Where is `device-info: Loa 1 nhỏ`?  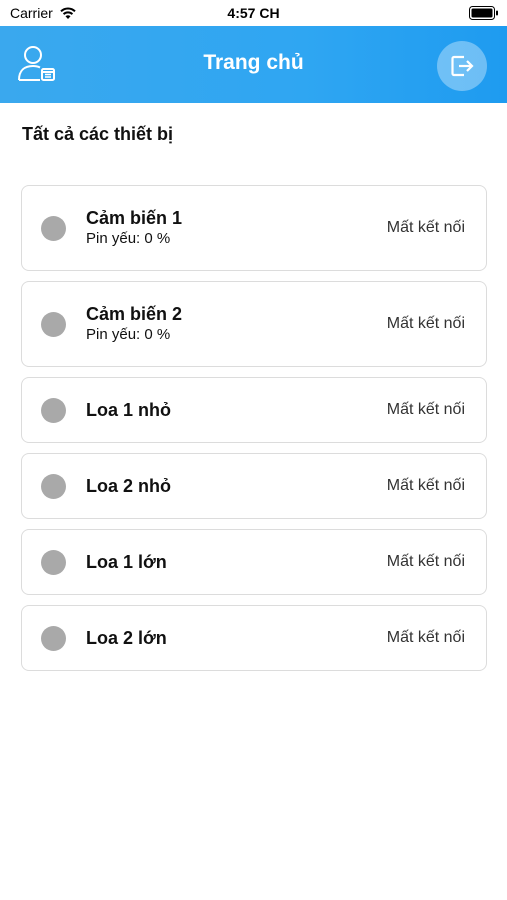 device-info: Loa 1 nhỏ is located at coordinates (128, 410).